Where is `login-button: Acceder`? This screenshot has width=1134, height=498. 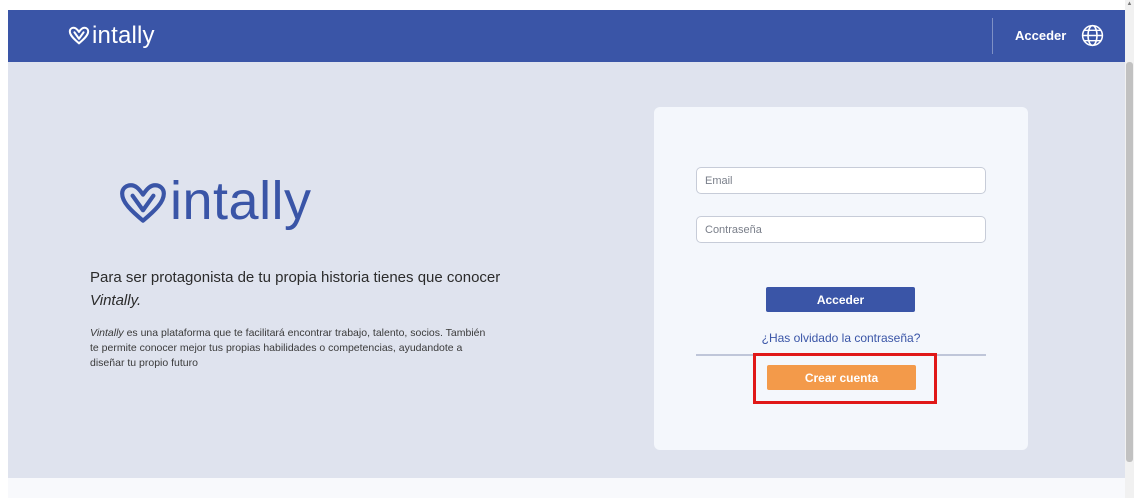 login-button: Acceder is located at coordinates (840, 299).